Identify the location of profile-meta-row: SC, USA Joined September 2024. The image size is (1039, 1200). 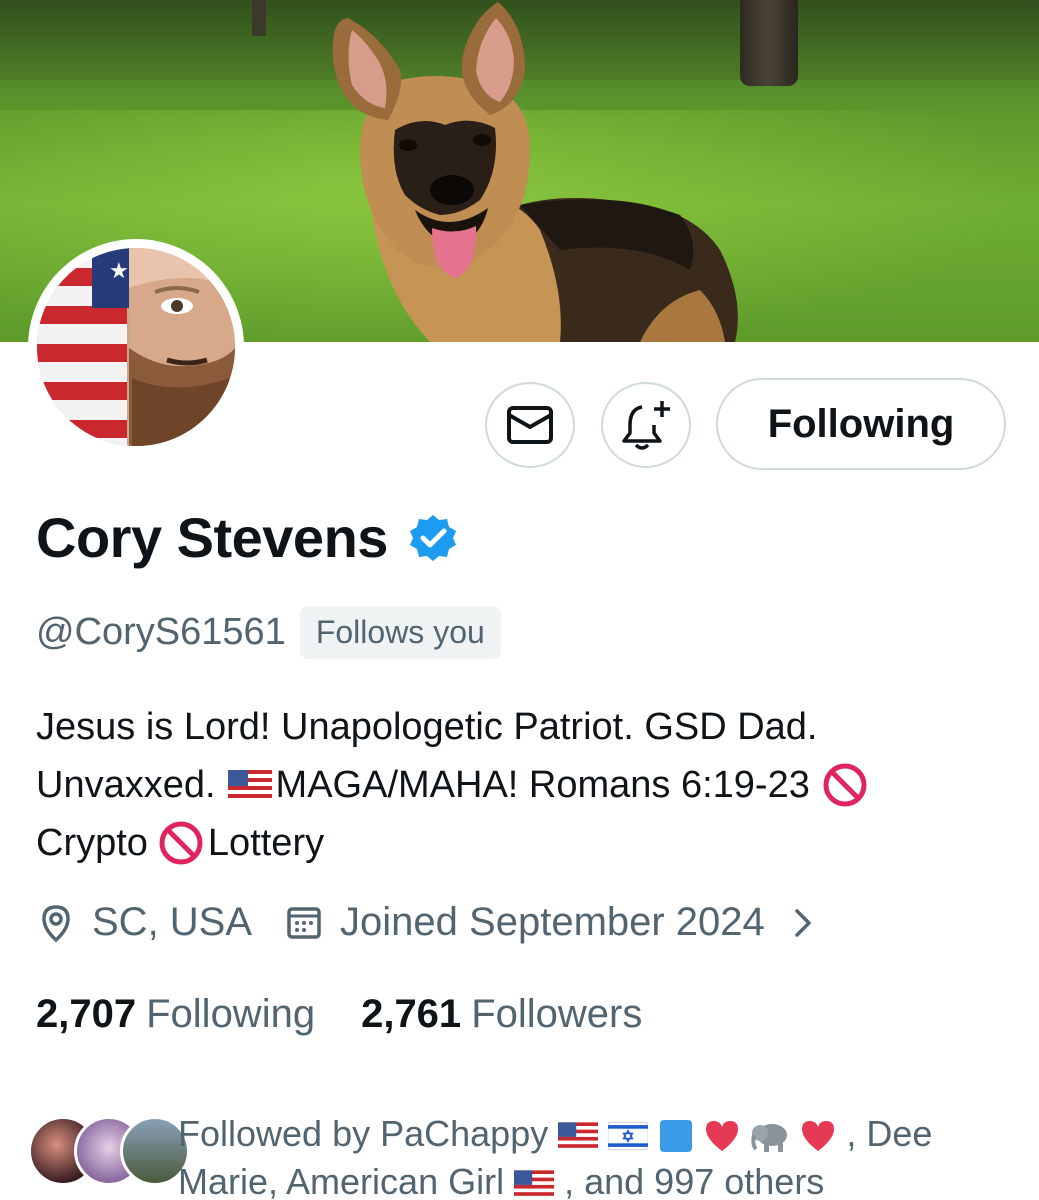
(427, 922).